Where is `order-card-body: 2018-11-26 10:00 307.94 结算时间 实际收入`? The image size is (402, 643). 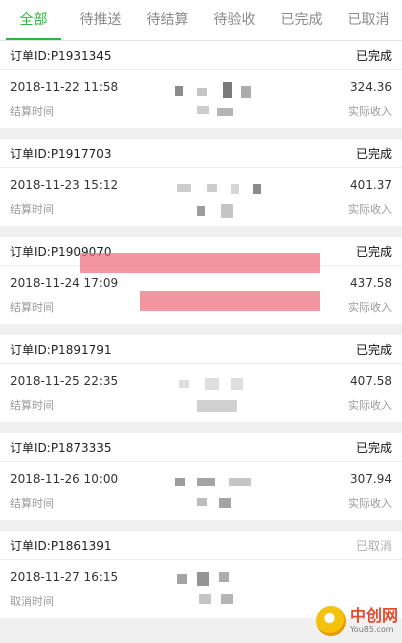 order-card-body: 2018-11-26 10:00 307.94 结算时间 实际收入 is located at coordinates (201, 491).